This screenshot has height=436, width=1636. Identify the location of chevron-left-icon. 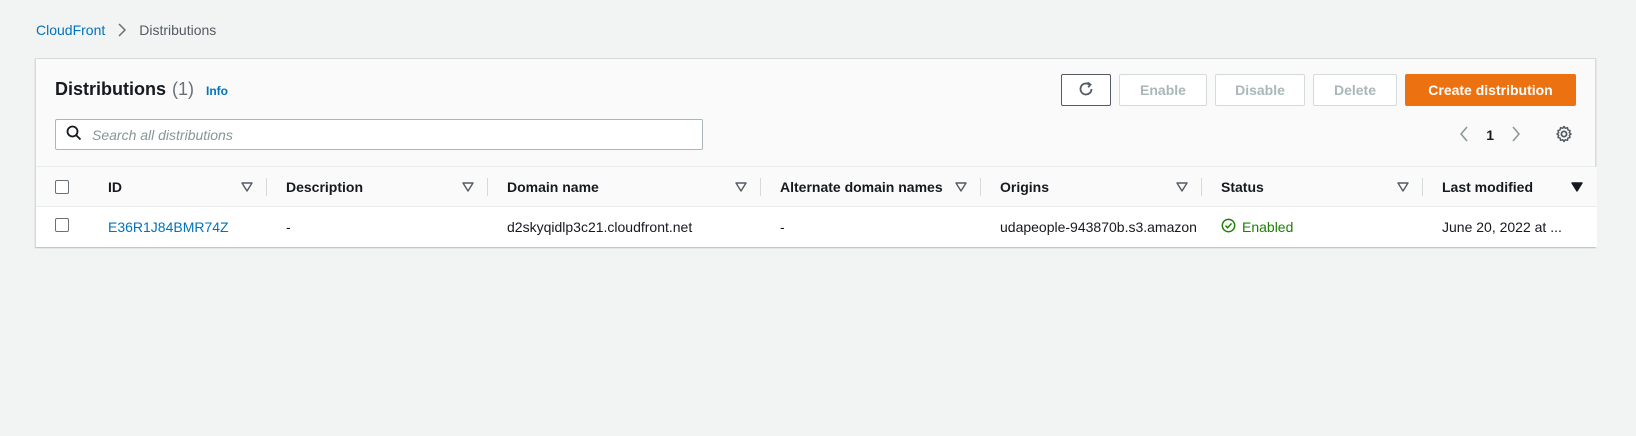
(1464, 135).